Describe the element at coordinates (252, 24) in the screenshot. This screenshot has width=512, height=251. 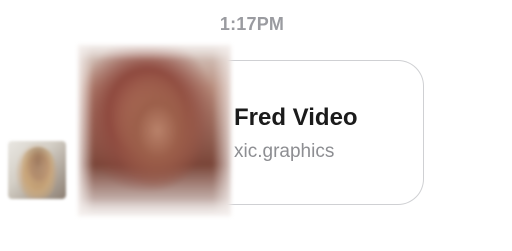
I see `message-timestamp: 1:17PM` at that location.